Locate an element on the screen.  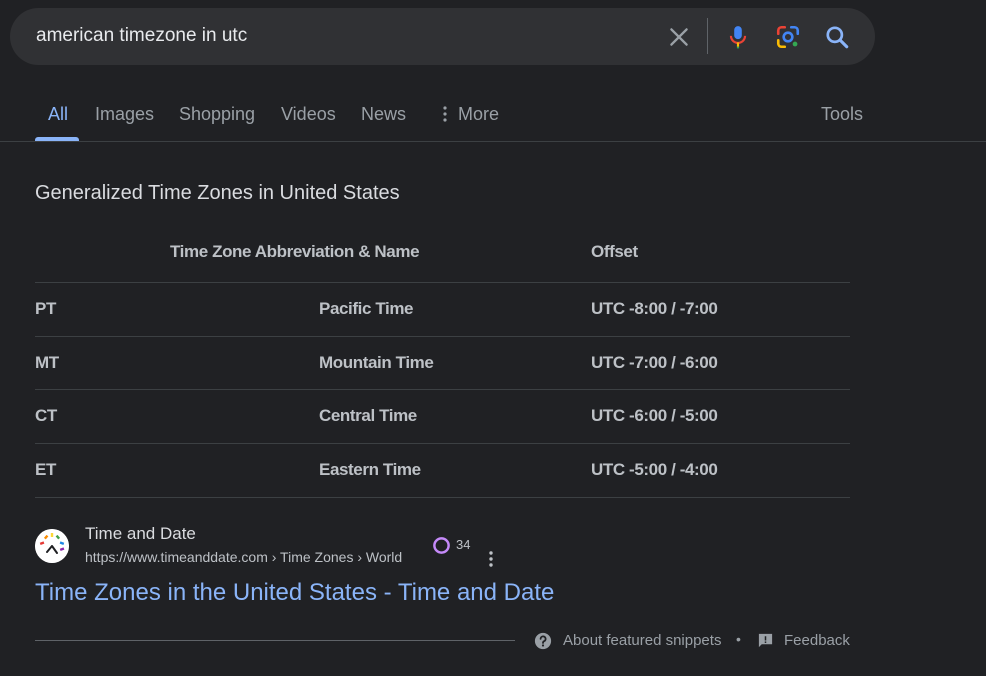
tz-abbreviation: PT is located at coordinates (45, 308).